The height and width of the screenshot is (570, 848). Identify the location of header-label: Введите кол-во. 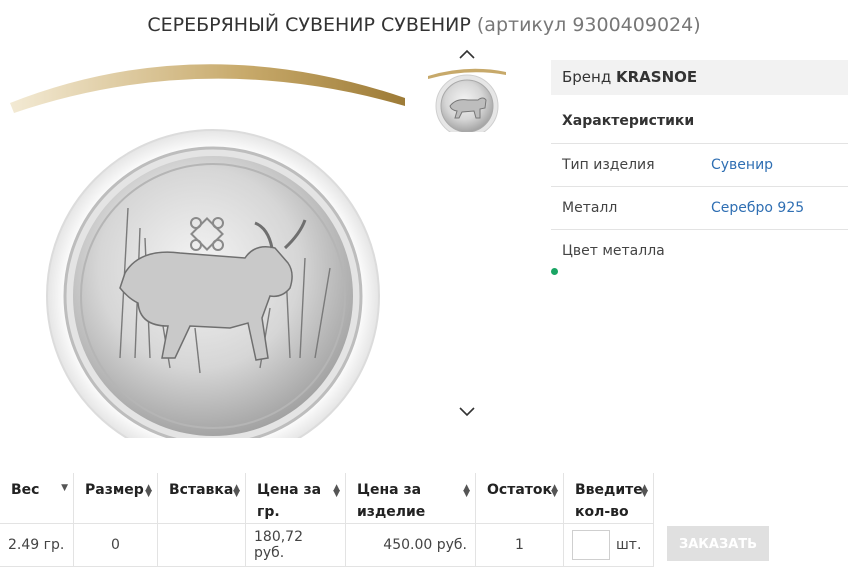
(609, 501).